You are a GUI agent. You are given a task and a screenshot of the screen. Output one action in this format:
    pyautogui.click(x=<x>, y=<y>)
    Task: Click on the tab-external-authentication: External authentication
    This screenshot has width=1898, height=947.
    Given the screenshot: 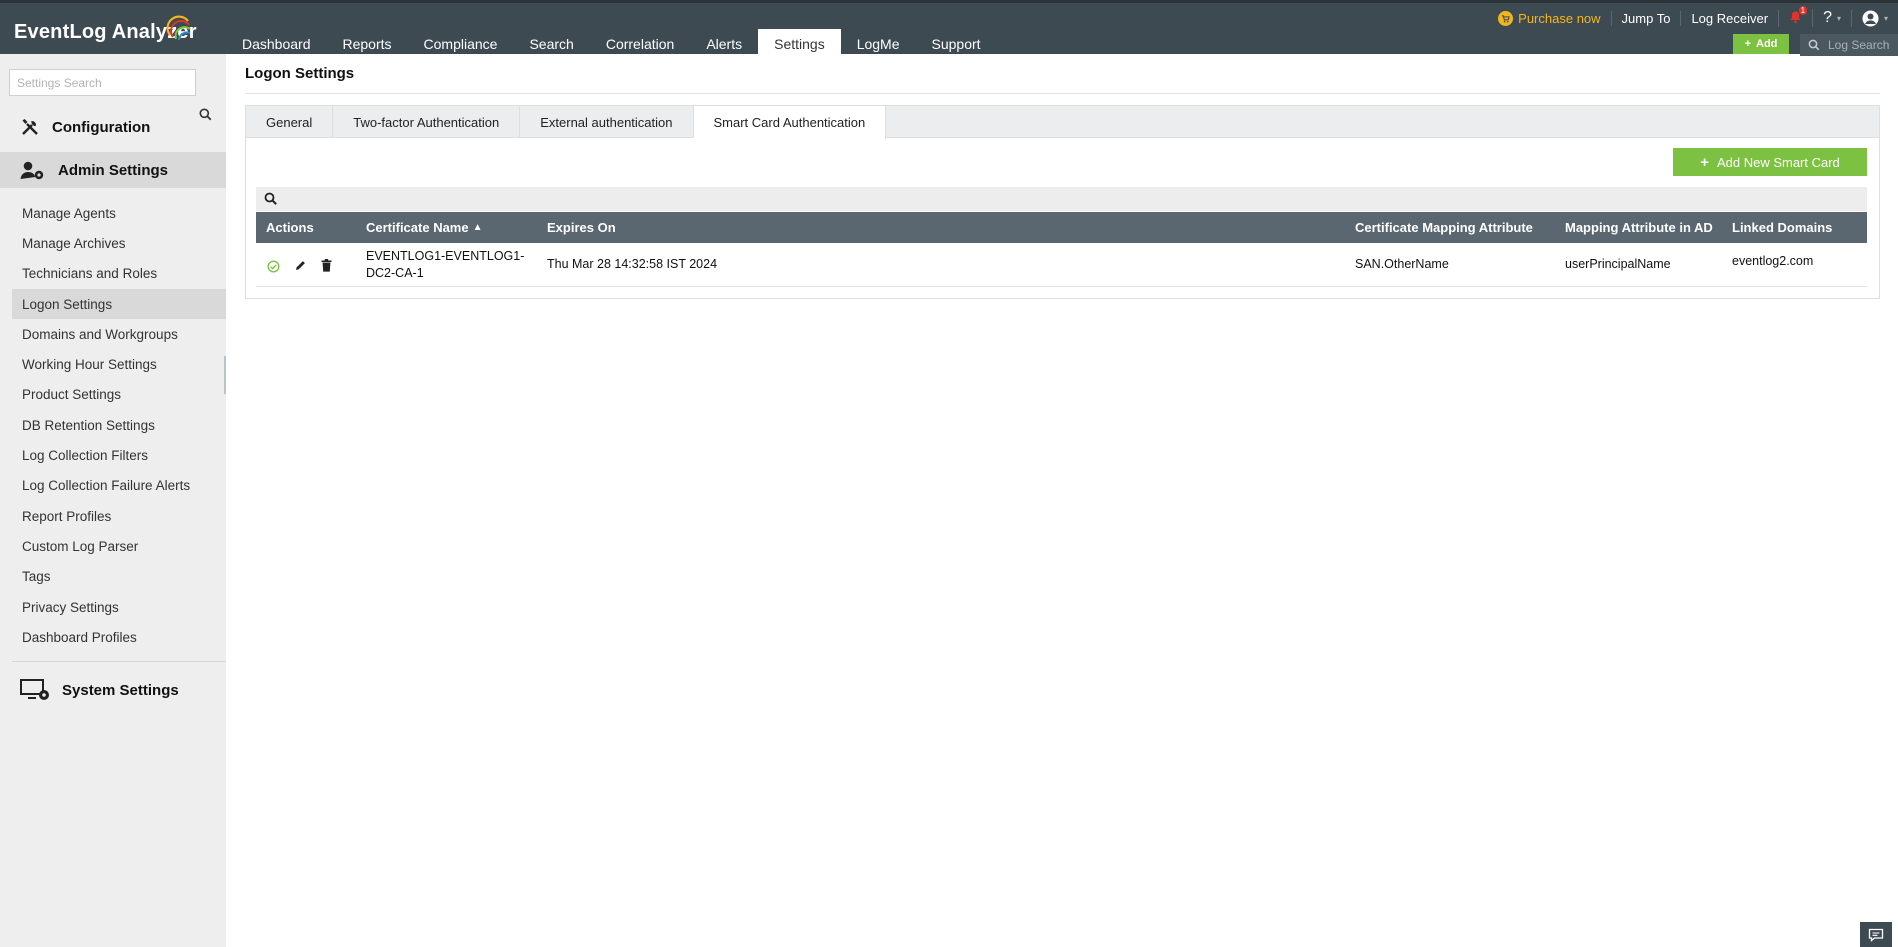 What is the action you would take?
    pyautogui.click(x=607, y=122)
    